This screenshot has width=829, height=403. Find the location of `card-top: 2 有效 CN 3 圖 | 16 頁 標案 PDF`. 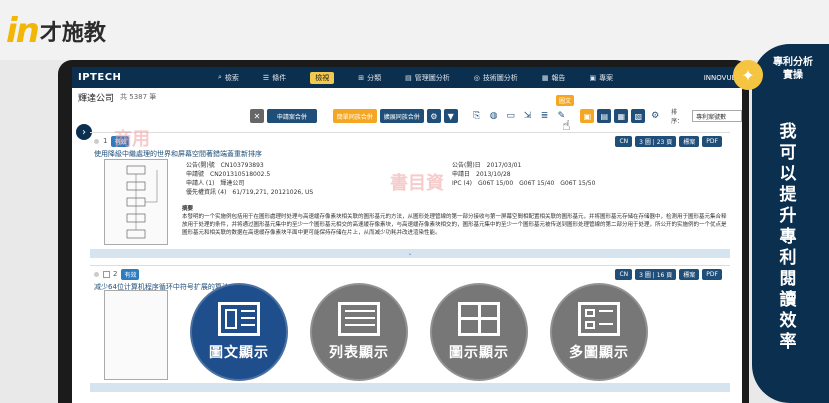

card-top: 2 有效 CN 3 圖 | 16 頁 標案 PDF is located at coordinates (410, 274).